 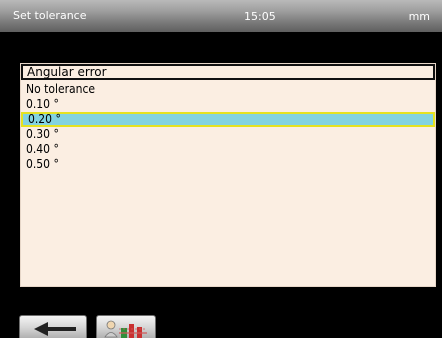 What do you see at coordinates (228, 104) in the screenshot?
I see `option-0-10: 0.10 °` at bounding box center [228, 104].